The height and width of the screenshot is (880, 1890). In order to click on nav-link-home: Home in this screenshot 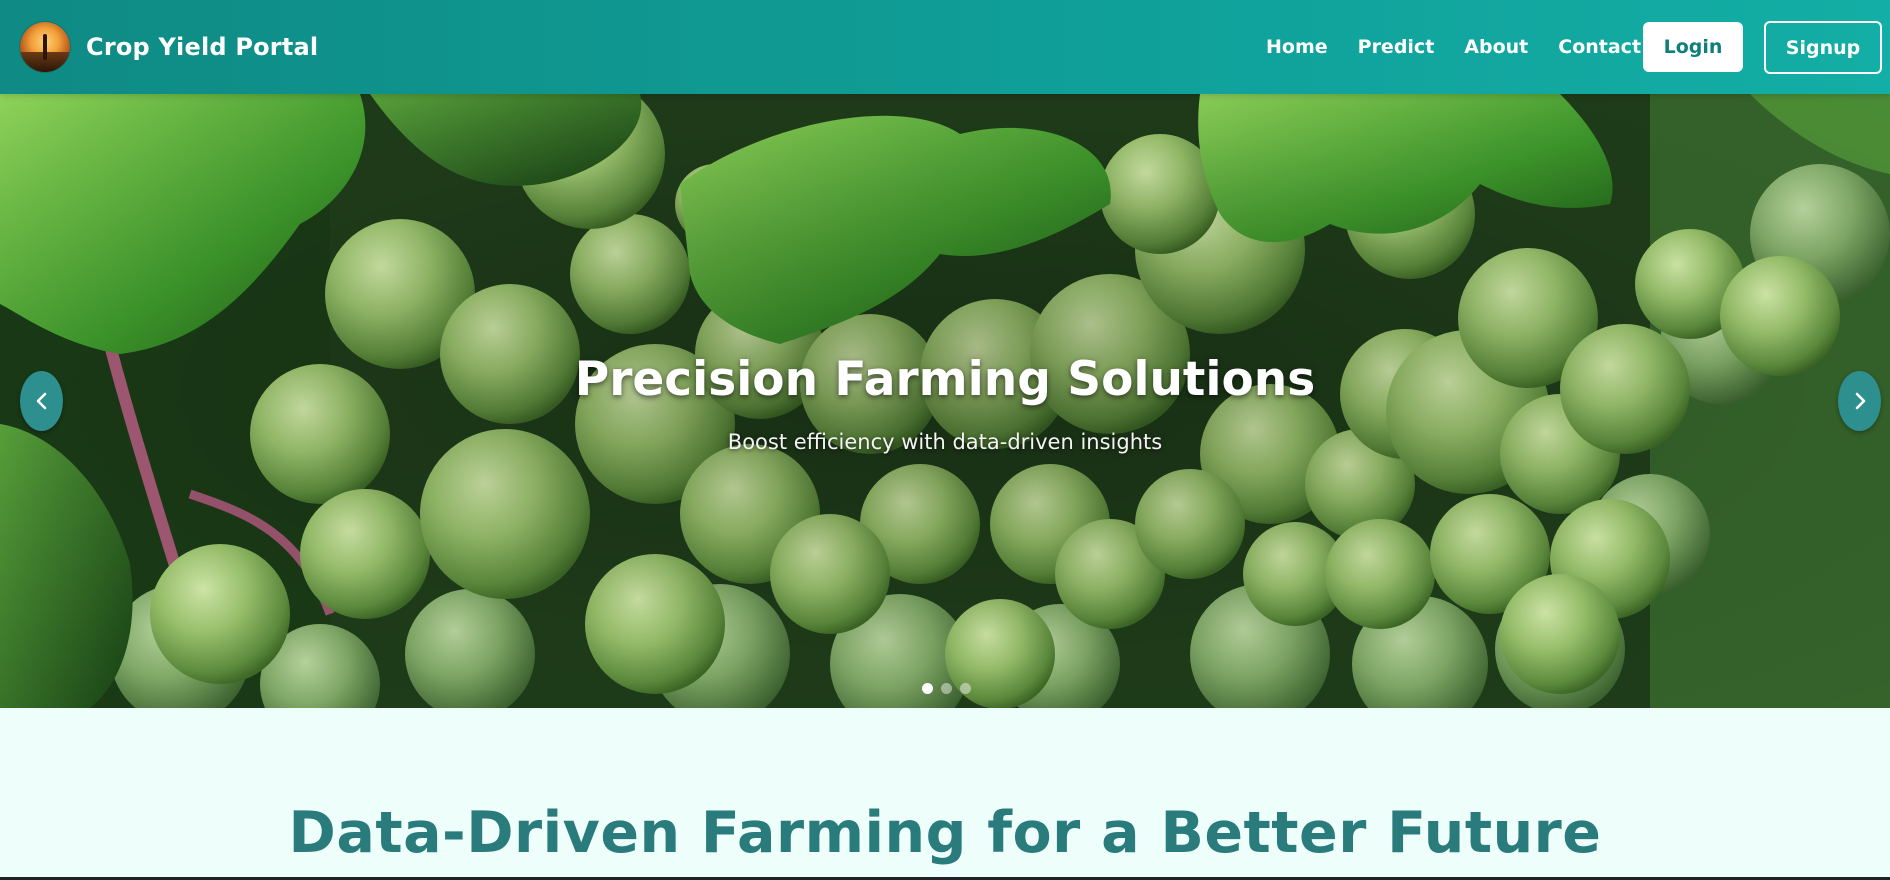, I will do `click(1297, 47)`.